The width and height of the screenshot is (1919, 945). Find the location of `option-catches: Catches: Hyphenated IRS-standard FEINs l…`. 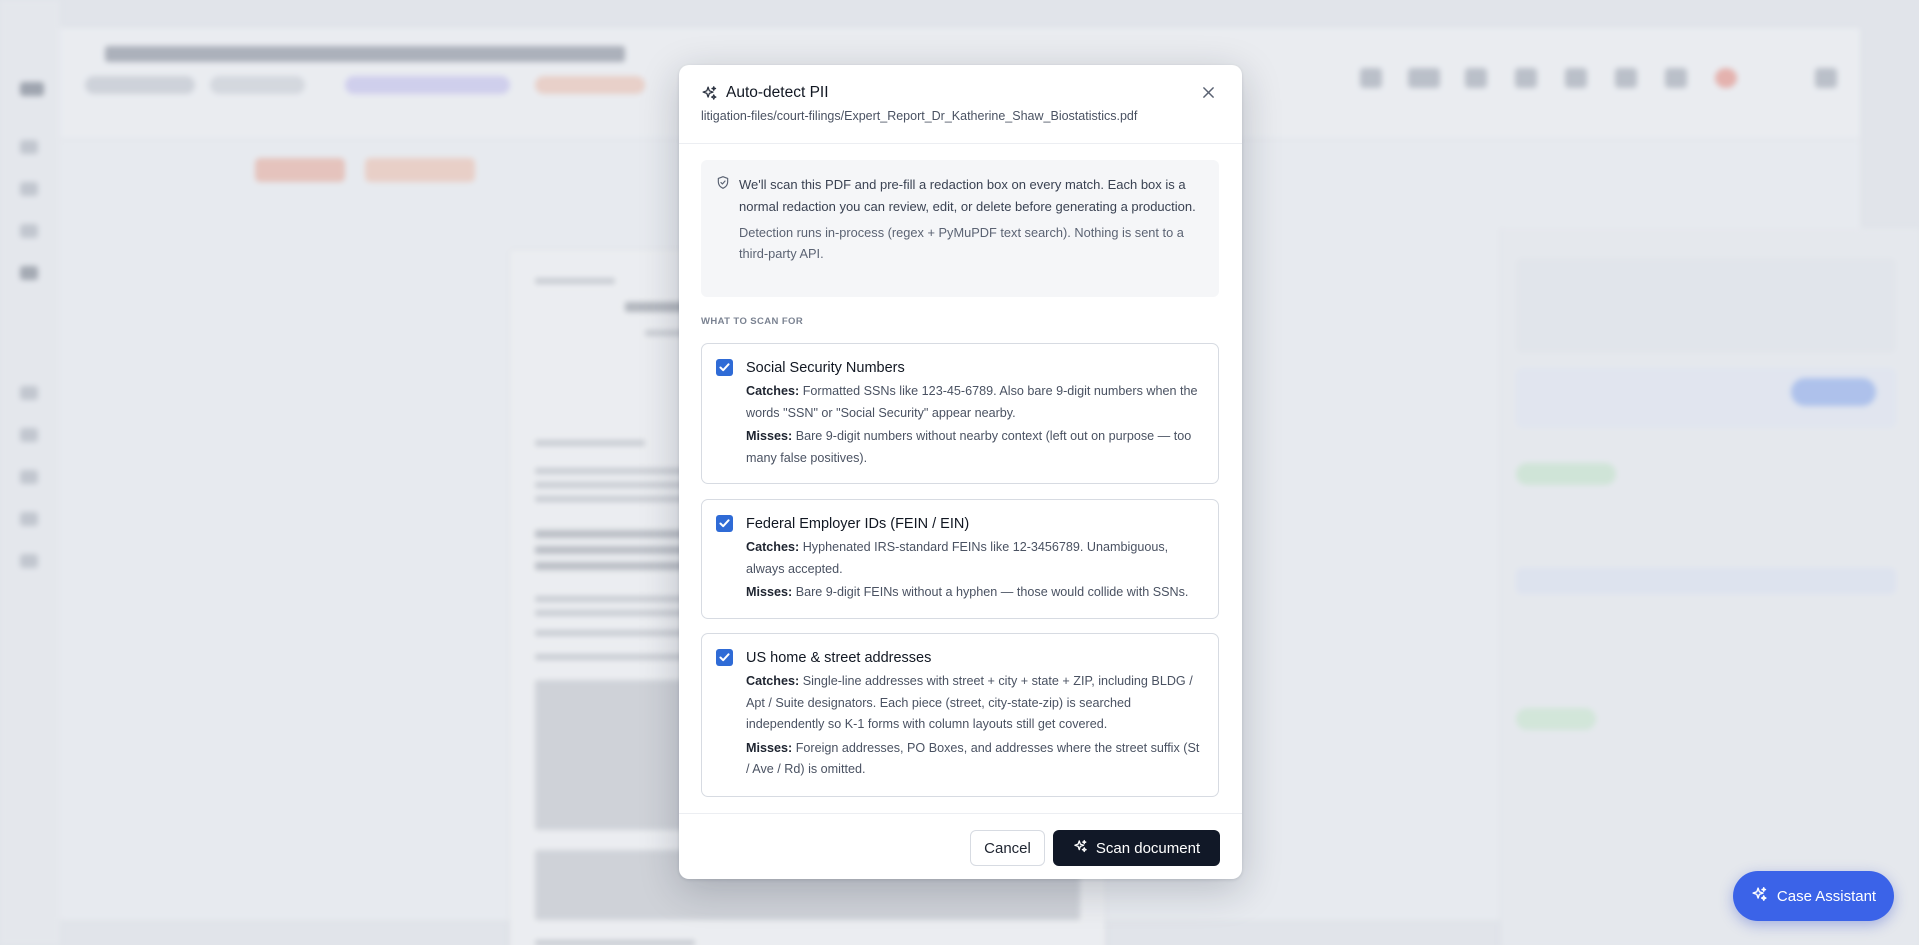

option-catches: Catches: Hyphenated IRS-standard FEINs l… is located at coordinates (957, 558).